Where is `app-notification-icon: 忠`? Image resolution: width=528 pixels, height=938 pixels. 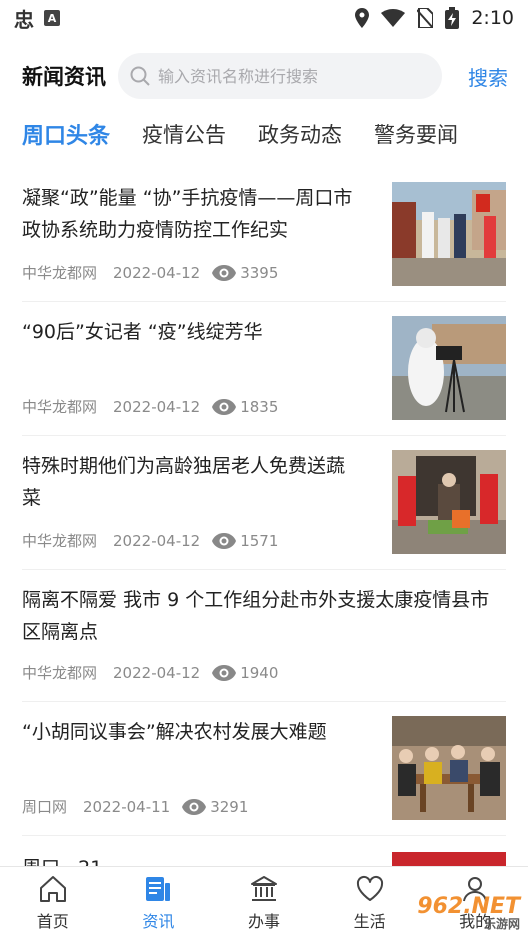 app-notification-icon: 忠 is located at coordinates (24, 19).